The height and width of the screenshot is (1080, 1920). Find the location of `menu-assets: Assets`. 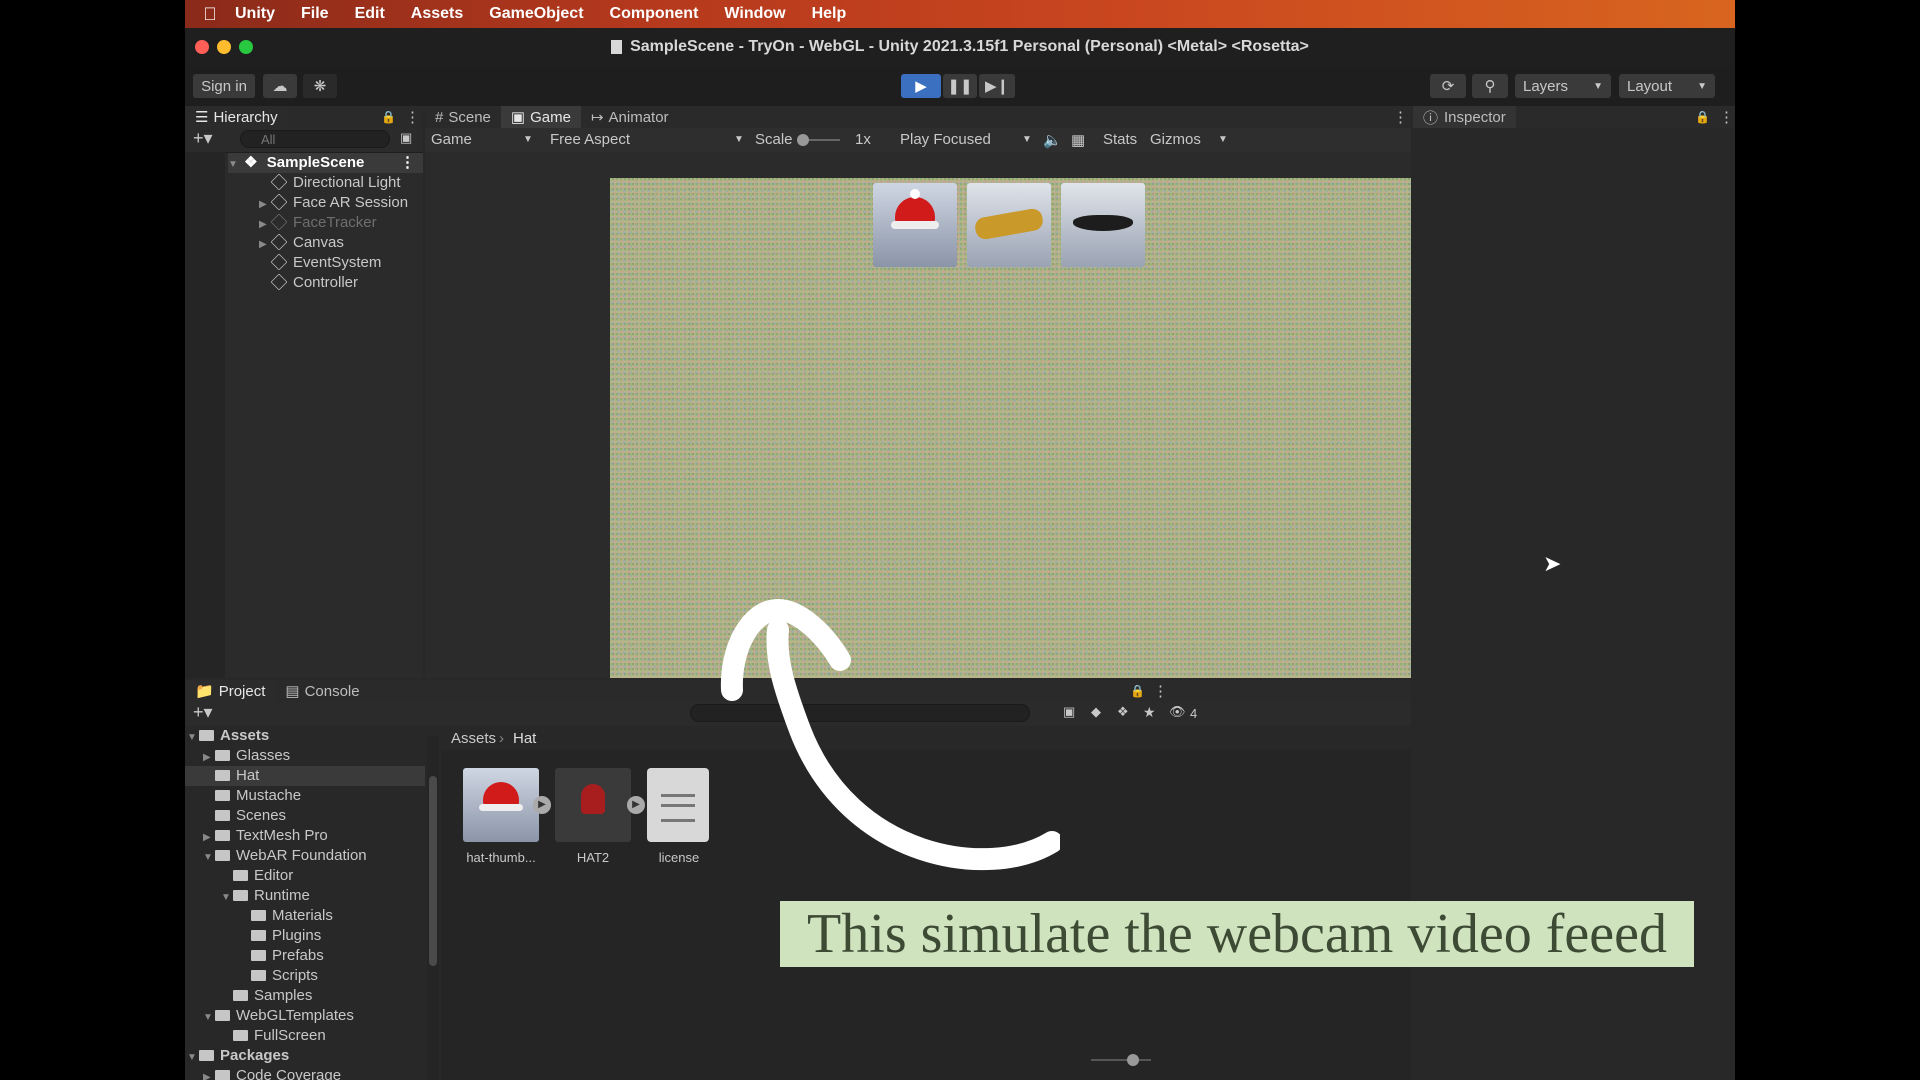

menu-assets: Assets is located at coordinates (437, 14).